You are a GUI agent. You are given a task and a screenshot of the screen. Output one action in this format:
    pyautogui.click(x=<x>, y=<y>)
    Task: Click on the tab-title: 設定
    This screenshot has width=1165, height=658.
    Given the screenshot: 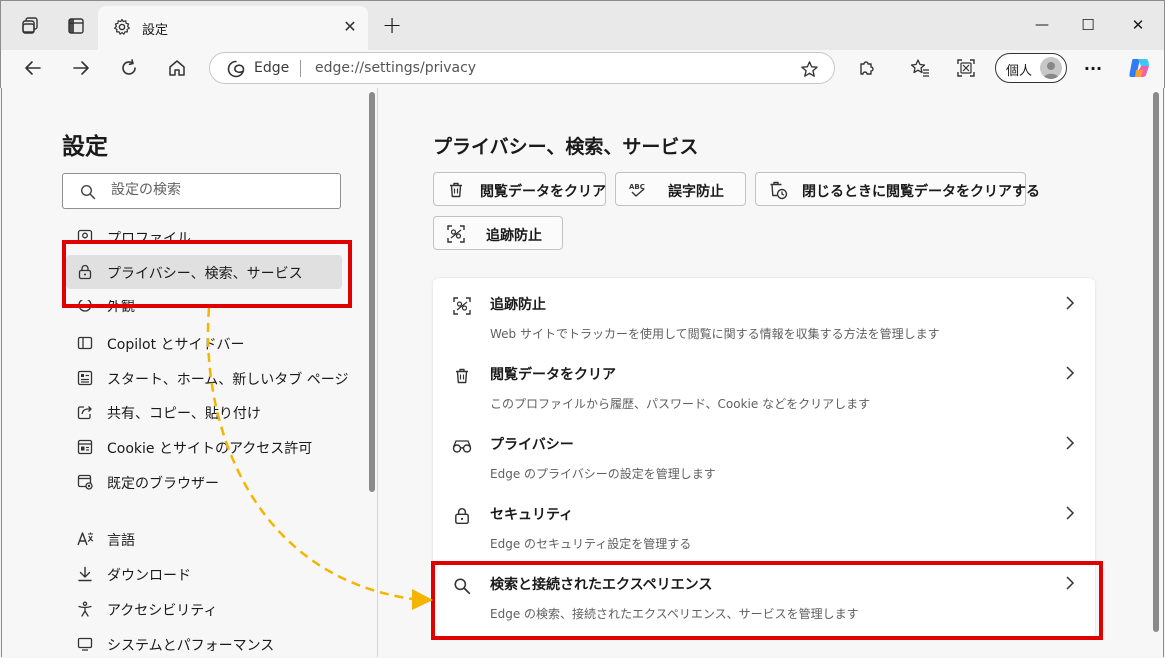 What is the action you would take?
    pyautogui.click(x=155, y=30)
    